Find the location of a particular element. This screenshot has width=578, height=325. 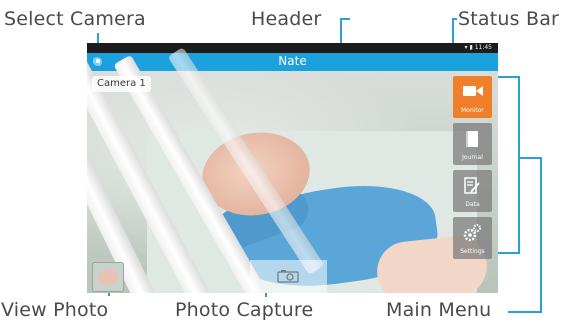

menu-item-monitor-label: Monitor is located at coordinates (472, 110).